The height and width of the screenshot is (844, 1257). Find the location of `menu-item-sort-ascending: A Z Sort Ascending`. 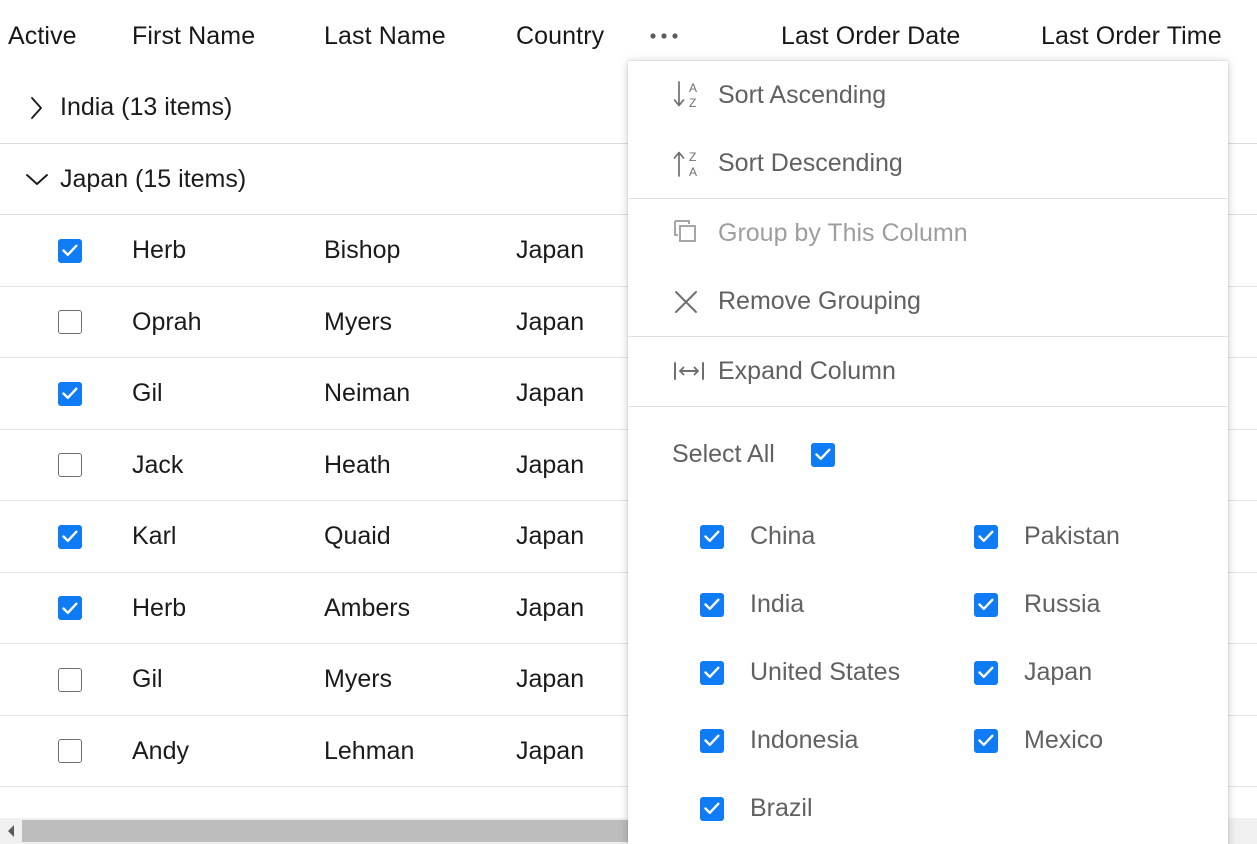

menu-item-sort-ascending: A Z Sort Ascending is located at coordinates (928, 95).